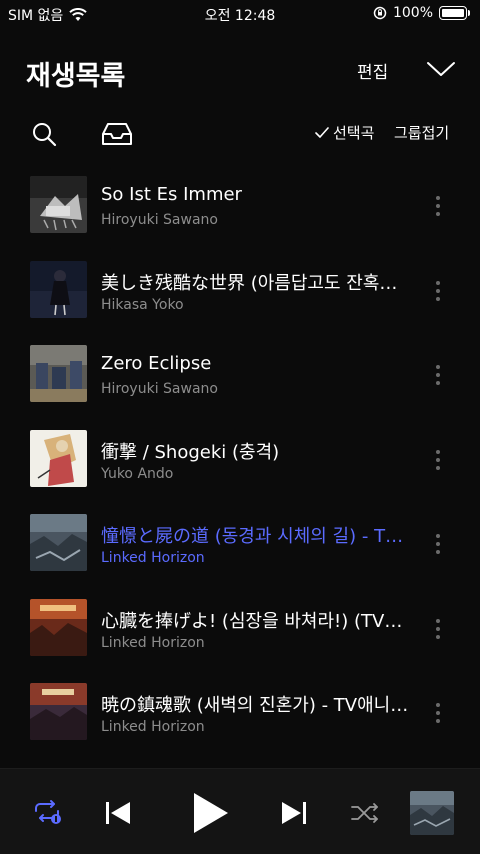 This screenshot has height=854, width=480. Describe the element at coordinates (469, 13) in the screenshot. I see `battery-tip` at that location.